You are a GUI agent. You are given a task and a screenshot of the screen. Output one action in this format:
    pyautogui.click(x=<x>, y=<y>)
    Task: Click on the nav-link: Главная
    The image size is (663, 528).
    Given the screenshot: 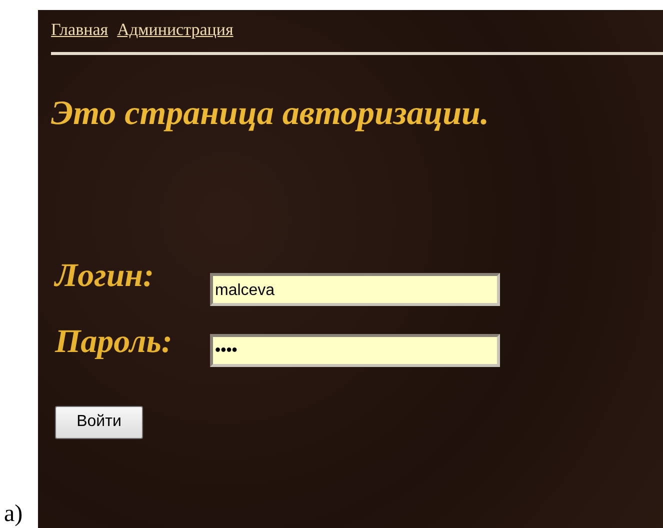 What is the action you would take?
    pyautogui.click(x=79, y=30)
    